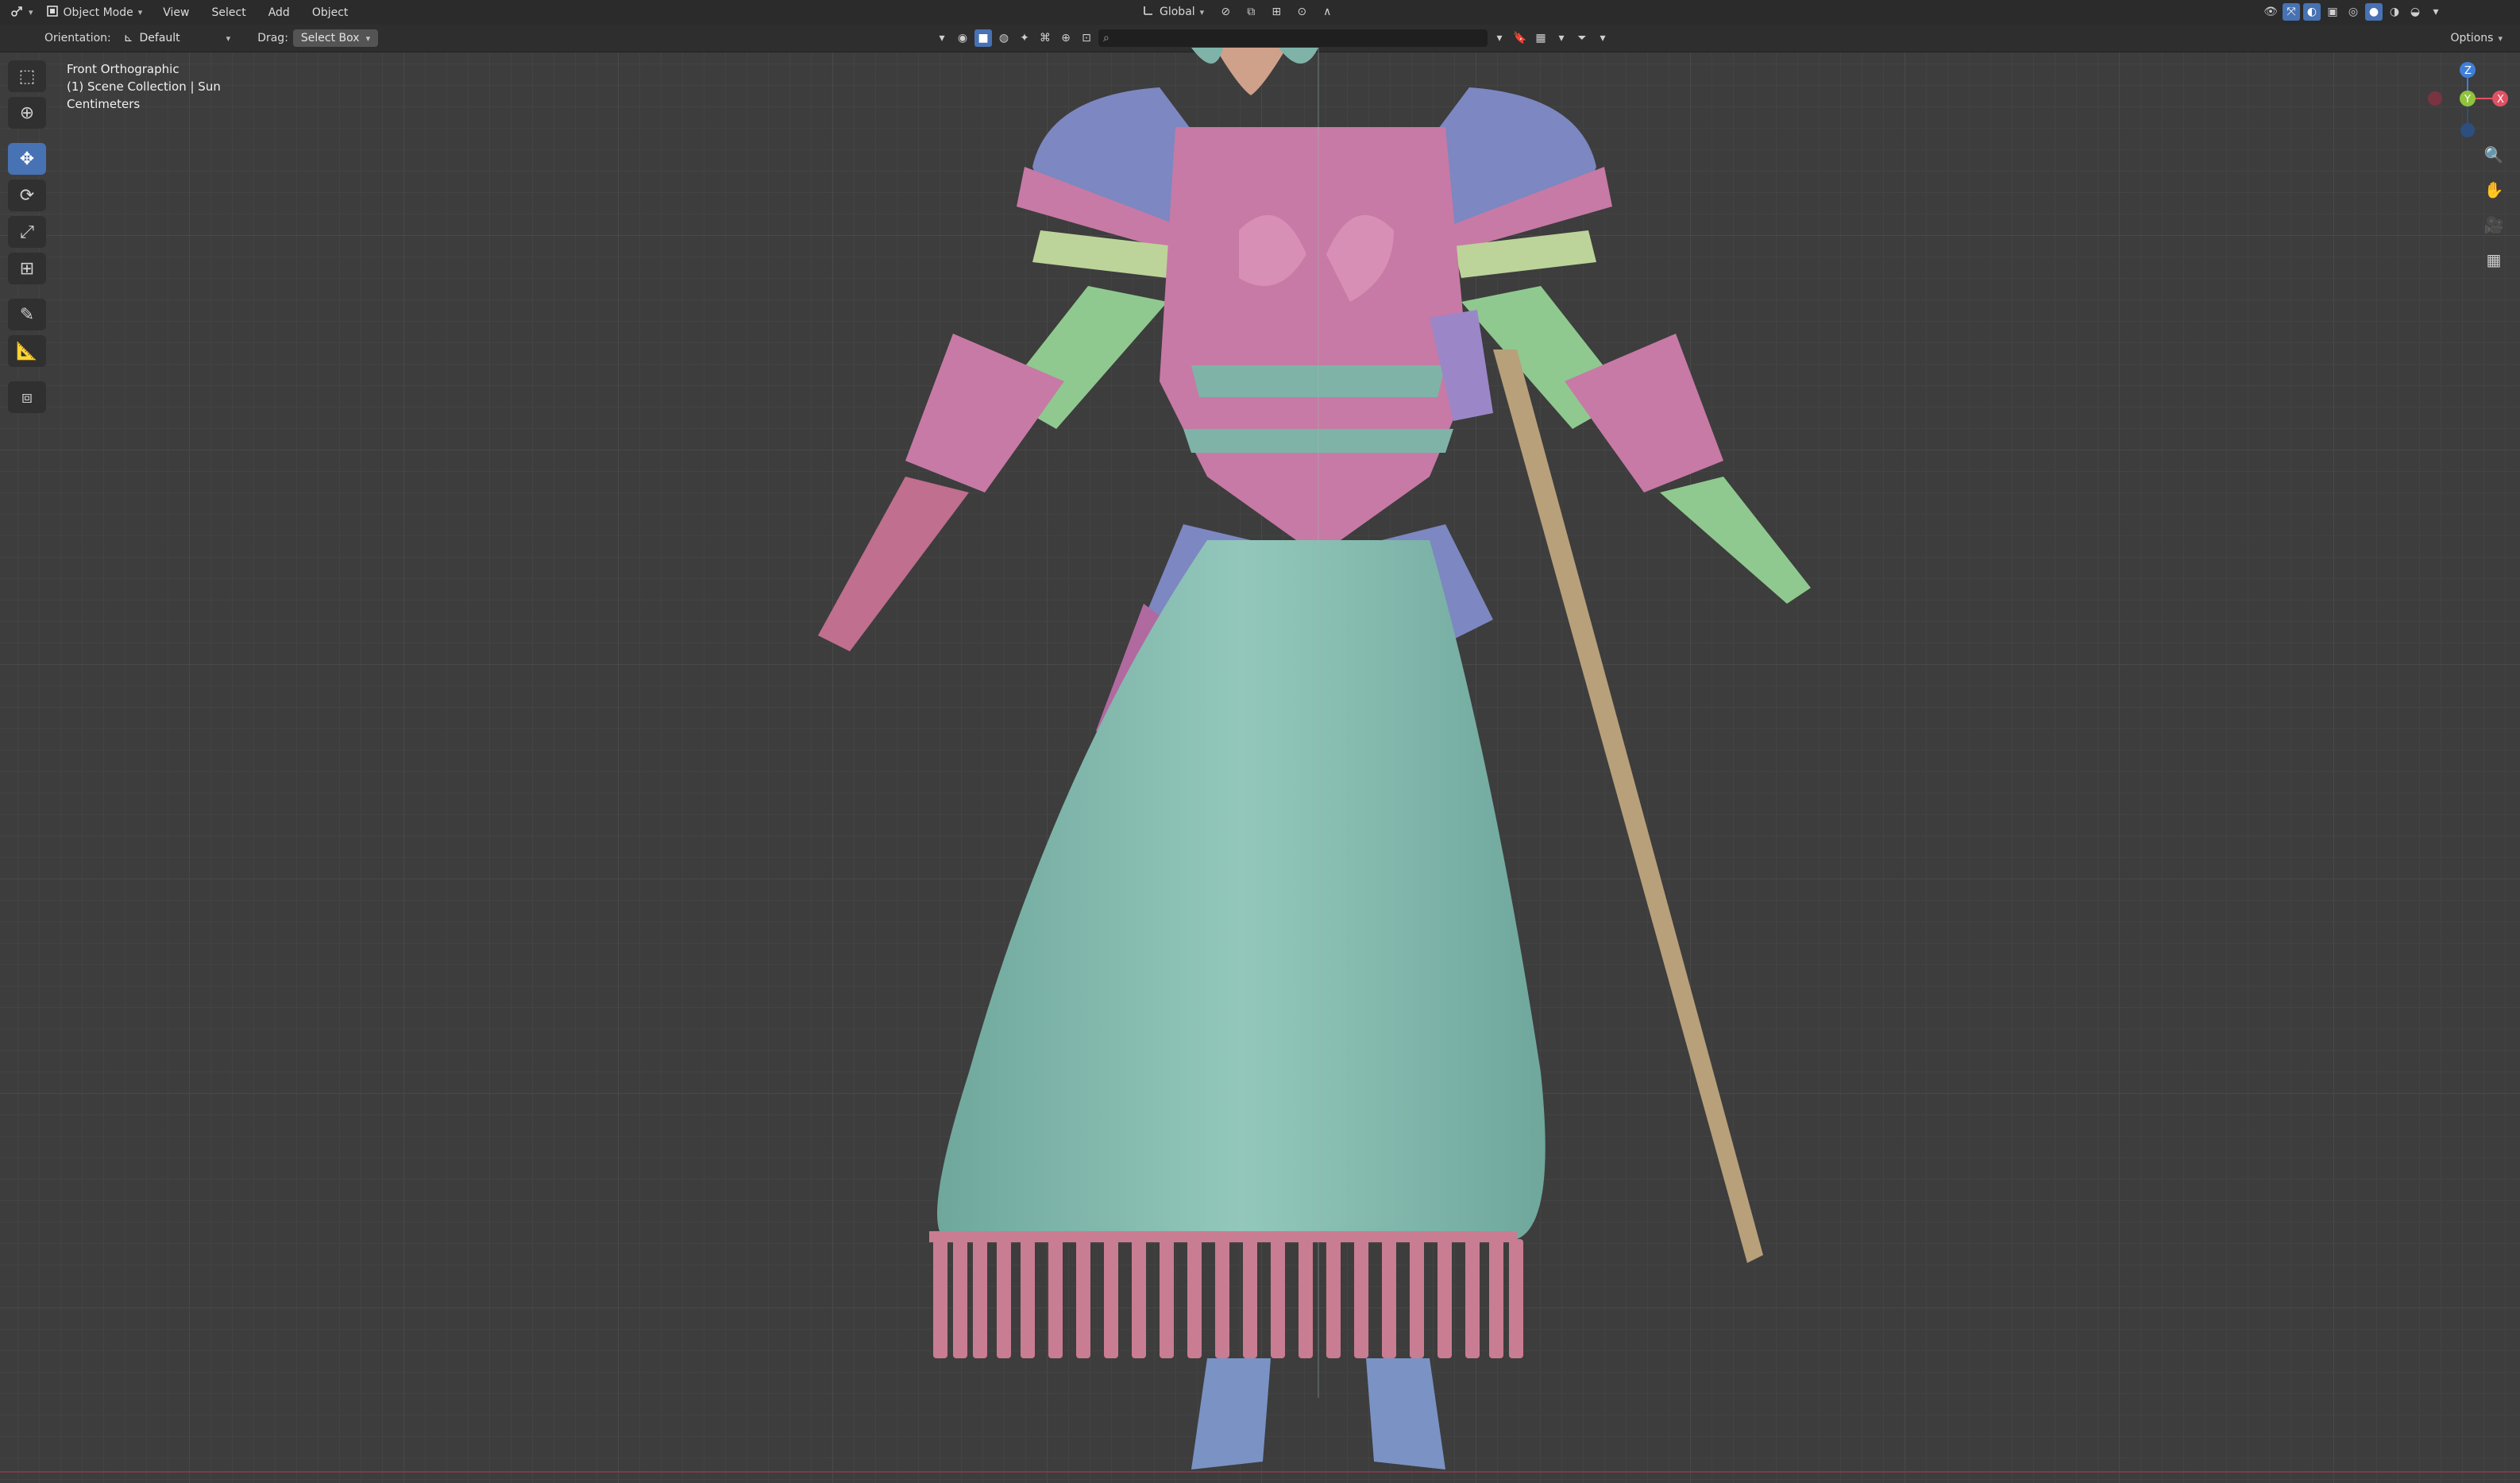  What do you see at coordinates (1293, 38) in the screenshot?
I see `search-input: ⌕` at bounding box center [1293, 38].